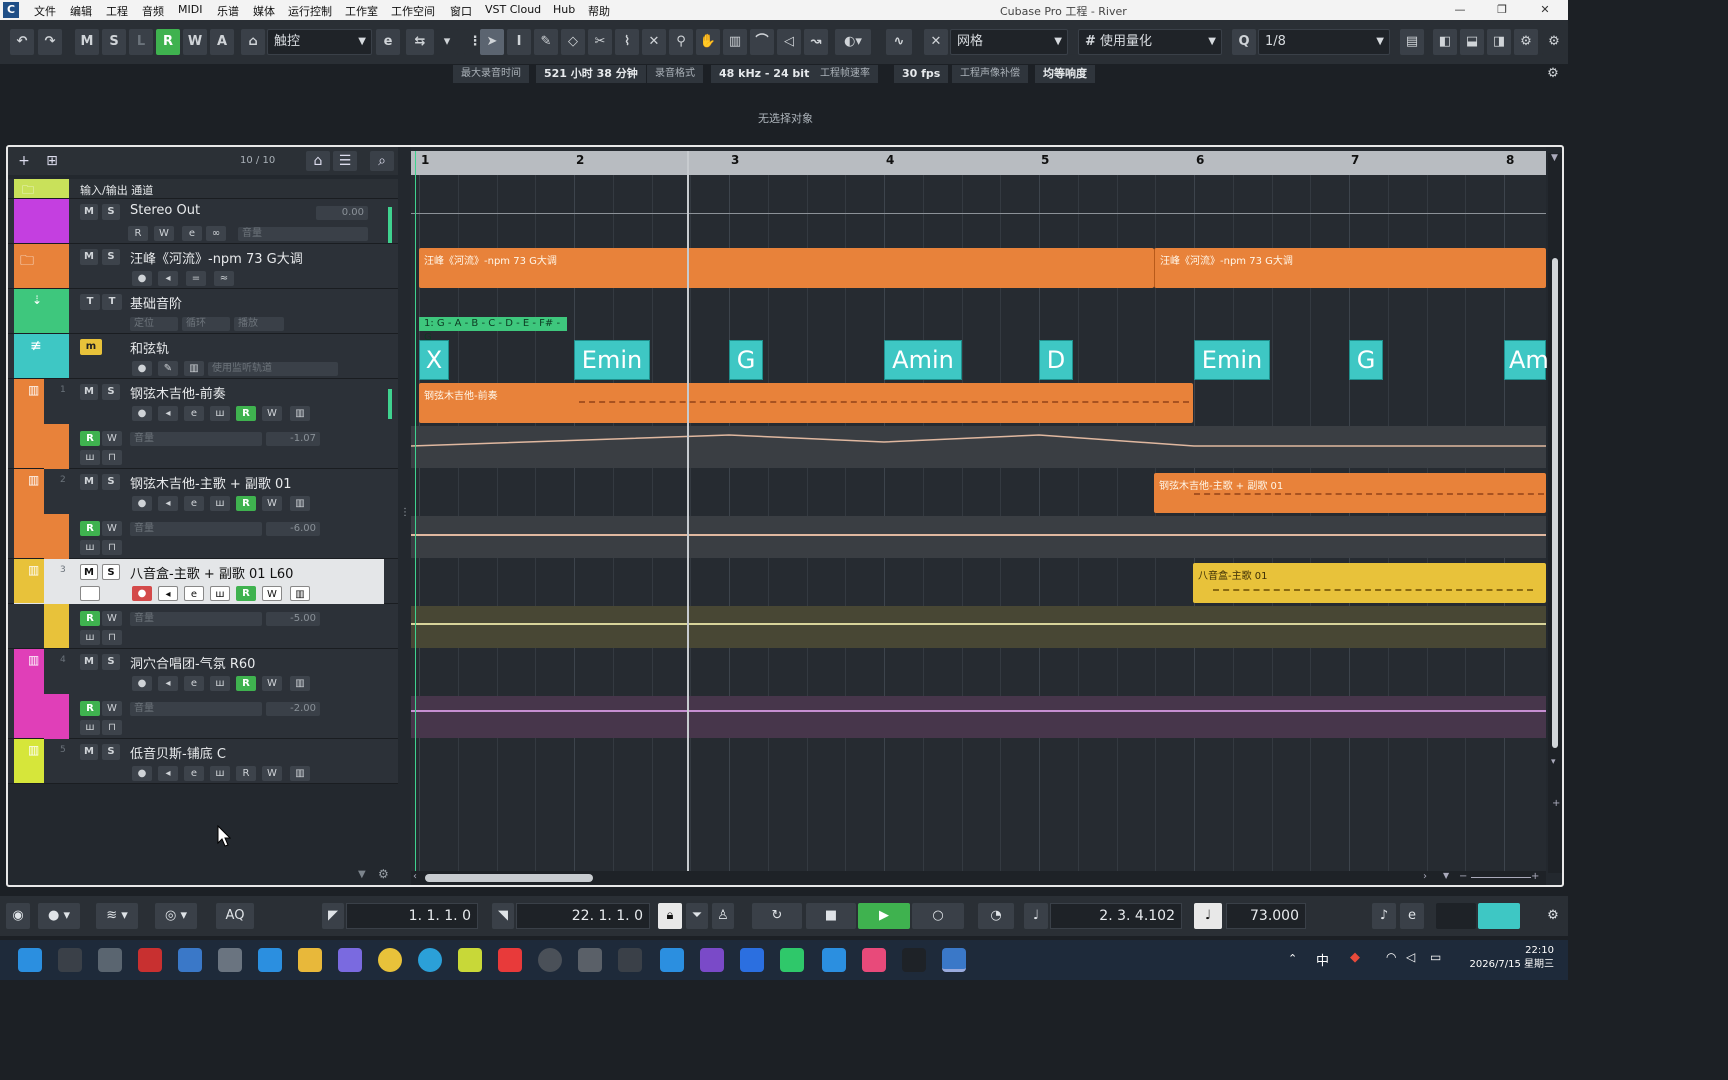 This screenshot has width=1728, height=1080. Describe the element at coordinates (884, 916) in the screenshot. I see `play-button: ▶` at that location.